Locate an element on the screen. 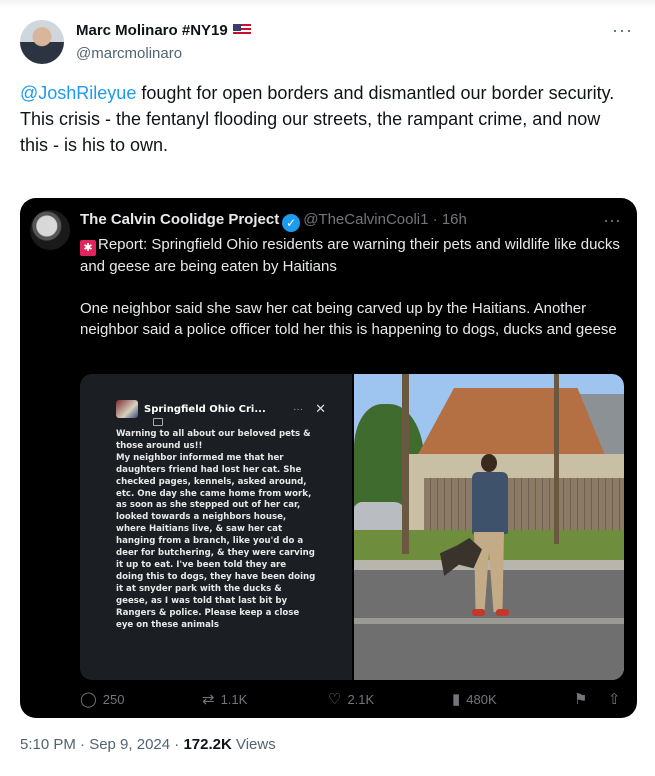  bookmark-icon: ⚑ is located at coordinates (581, 699).